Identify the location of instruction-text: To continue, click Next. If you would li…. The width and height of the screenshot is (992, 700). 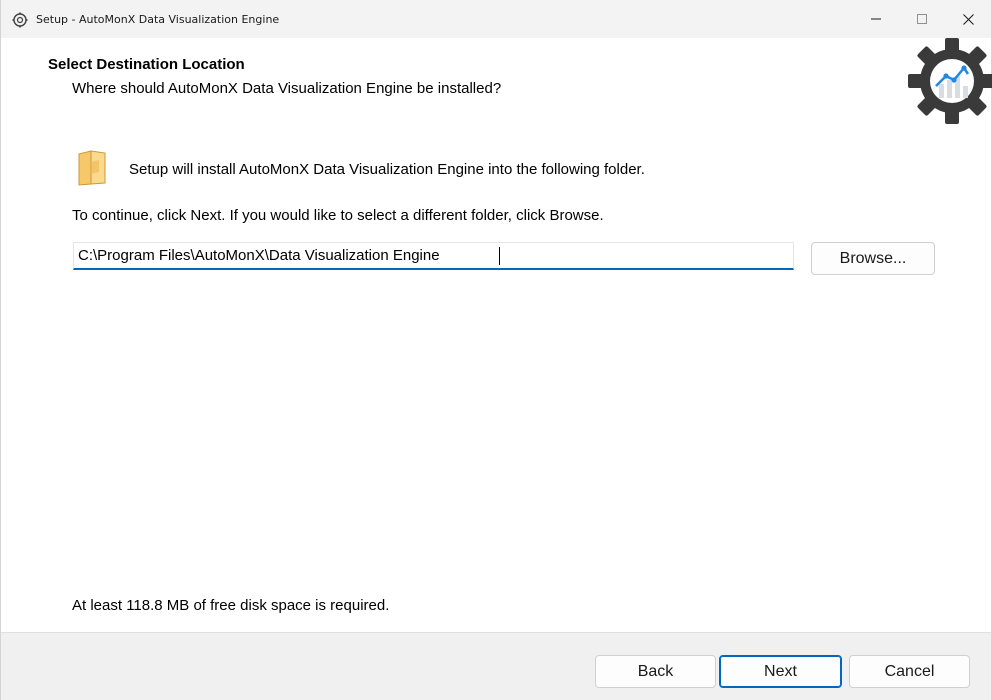
(338, 215).